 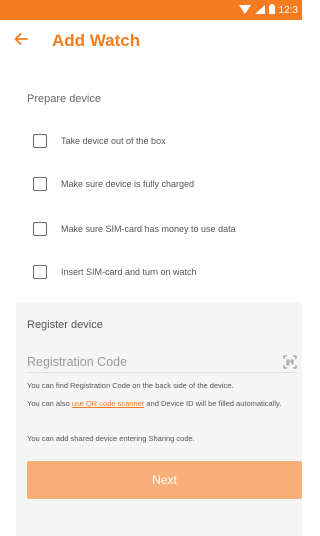 What do you see at coordinates (151, 41) in the screenshot?
I see `app-header: Add Watch` at bounding box center [151, 41].